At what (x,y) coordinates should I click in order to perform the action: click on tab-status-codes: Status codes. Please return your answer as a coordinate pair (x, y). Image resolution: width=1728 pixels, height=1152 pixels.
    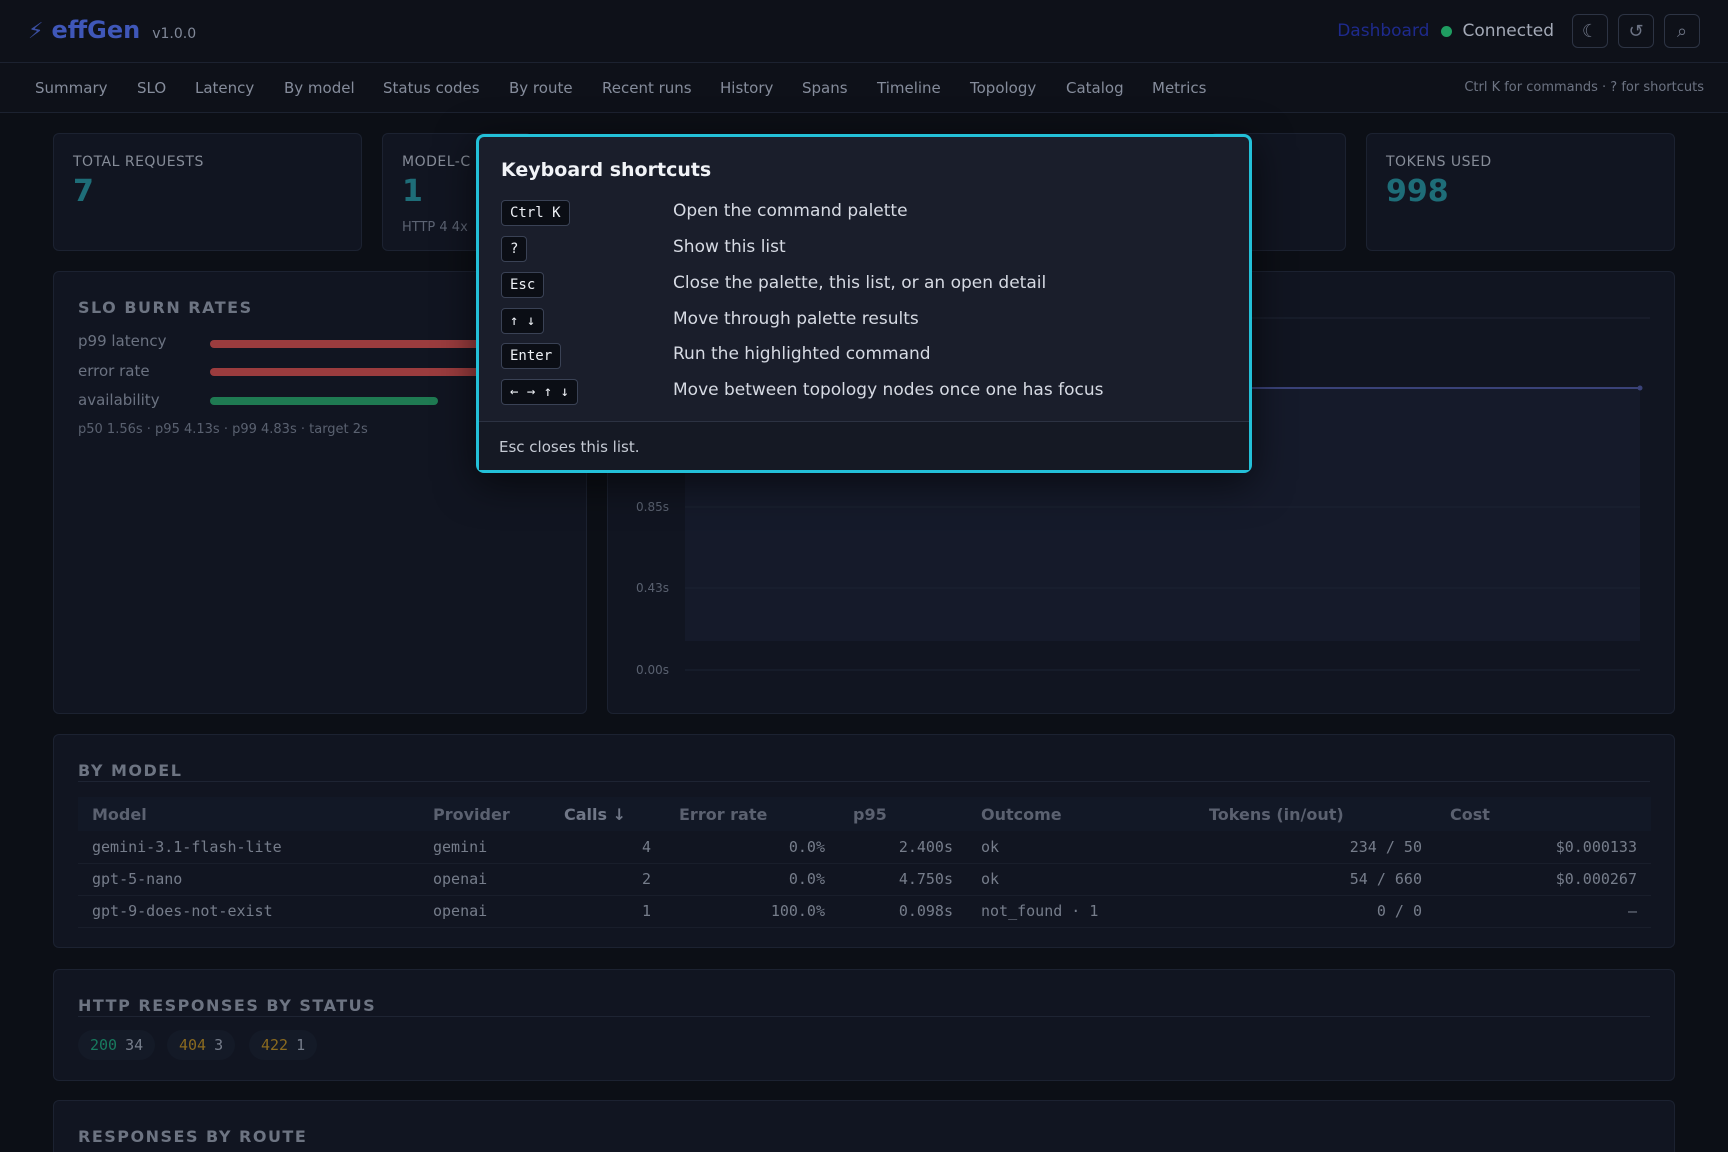
    Looking at the image, I should click on (431, 88).